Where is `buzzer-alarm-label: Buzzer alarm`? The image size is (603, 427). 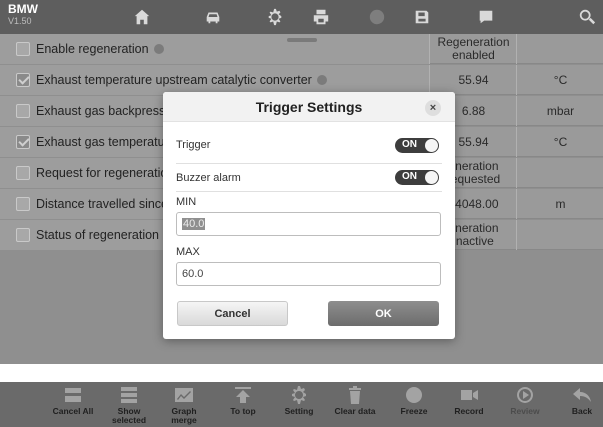
buzzer-alarm-label: Buzzer alarm is located at coordinates (208, 178).